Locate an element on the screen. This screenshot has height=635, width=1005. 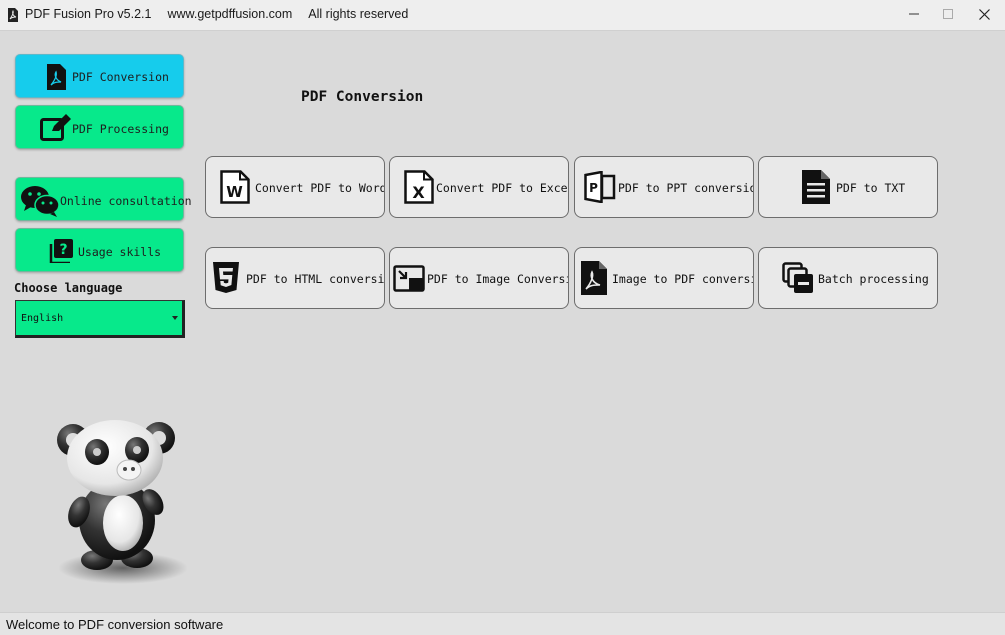
convert-pdf-to-excel-button: X Convert PDF to Excel is located at coordinates (479, 187).